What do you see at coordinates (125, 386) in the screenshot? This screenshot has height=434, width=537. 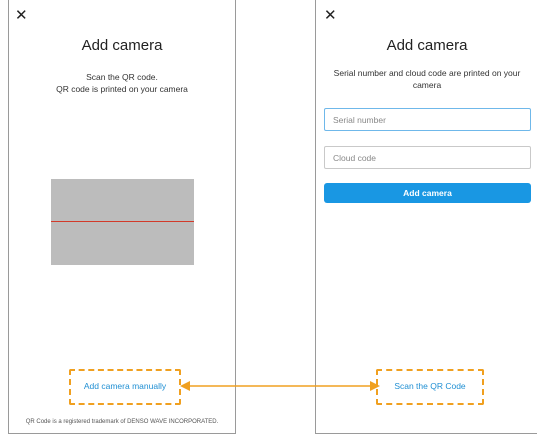 I see `add-camera-manually-link: Add camera manually` at bounding box center [125, 386].